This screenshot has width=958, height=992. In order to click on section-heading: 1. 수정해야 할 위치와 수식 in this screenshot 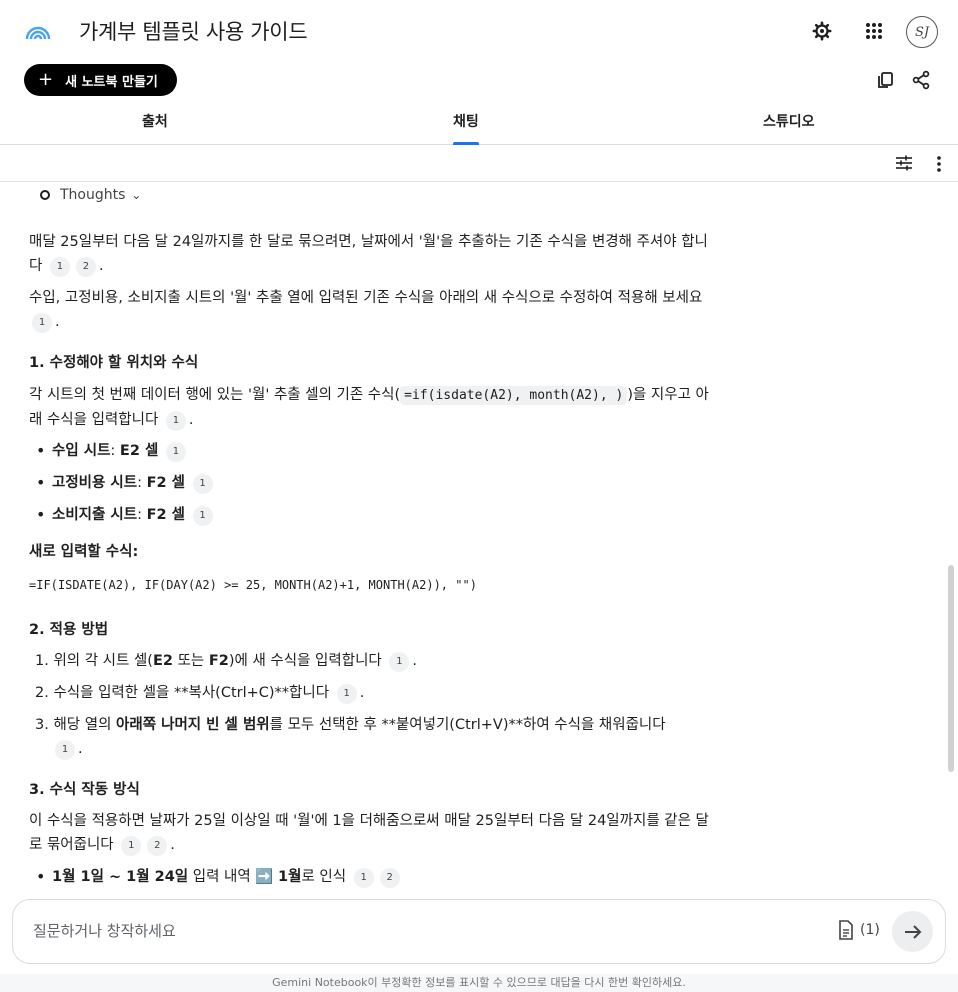, I will do `click(114, 363)`.